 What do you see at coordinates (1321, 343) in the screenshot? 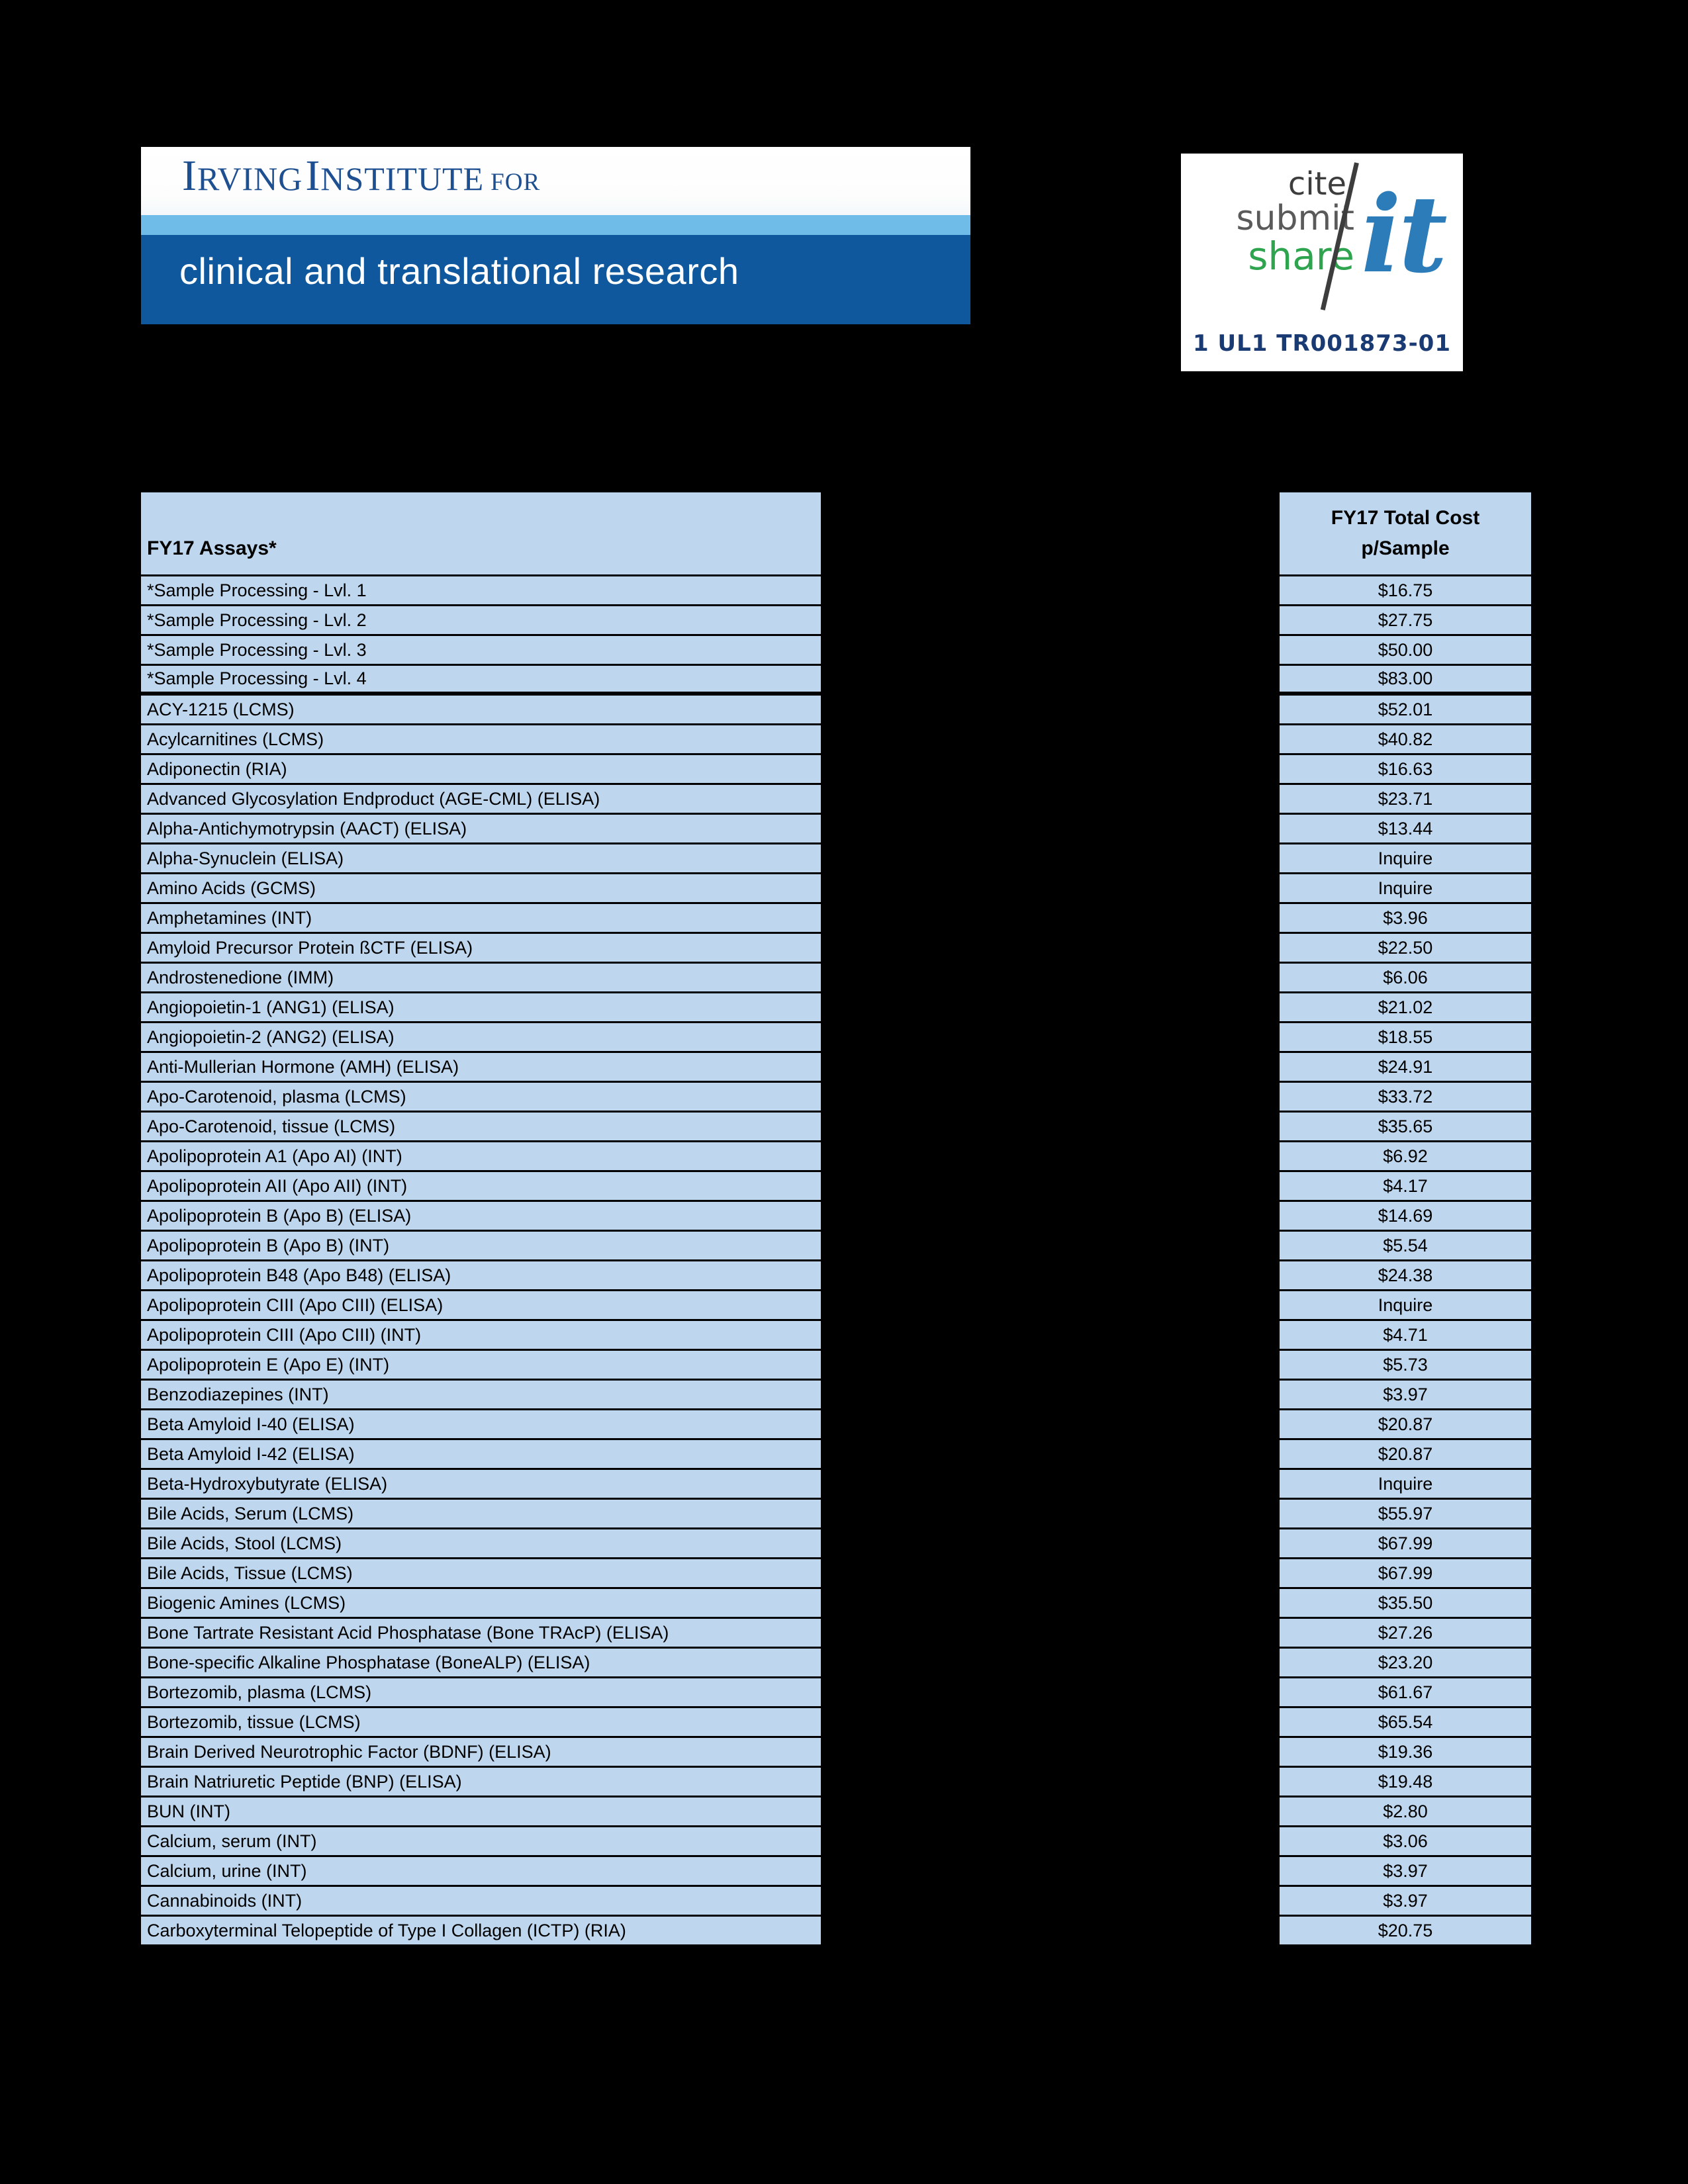
I see `cite-logo-grant-number: 1 UL1 TR001873-01` at bounding box center [1321, 343].